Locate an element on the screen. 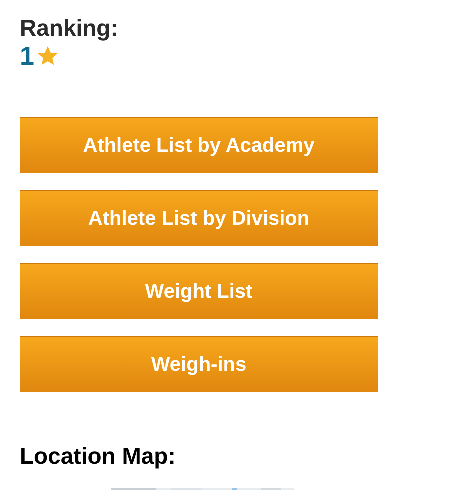 The height and width of the screenshot is (490, 458). star-icon is located at coordinates (48, 56).